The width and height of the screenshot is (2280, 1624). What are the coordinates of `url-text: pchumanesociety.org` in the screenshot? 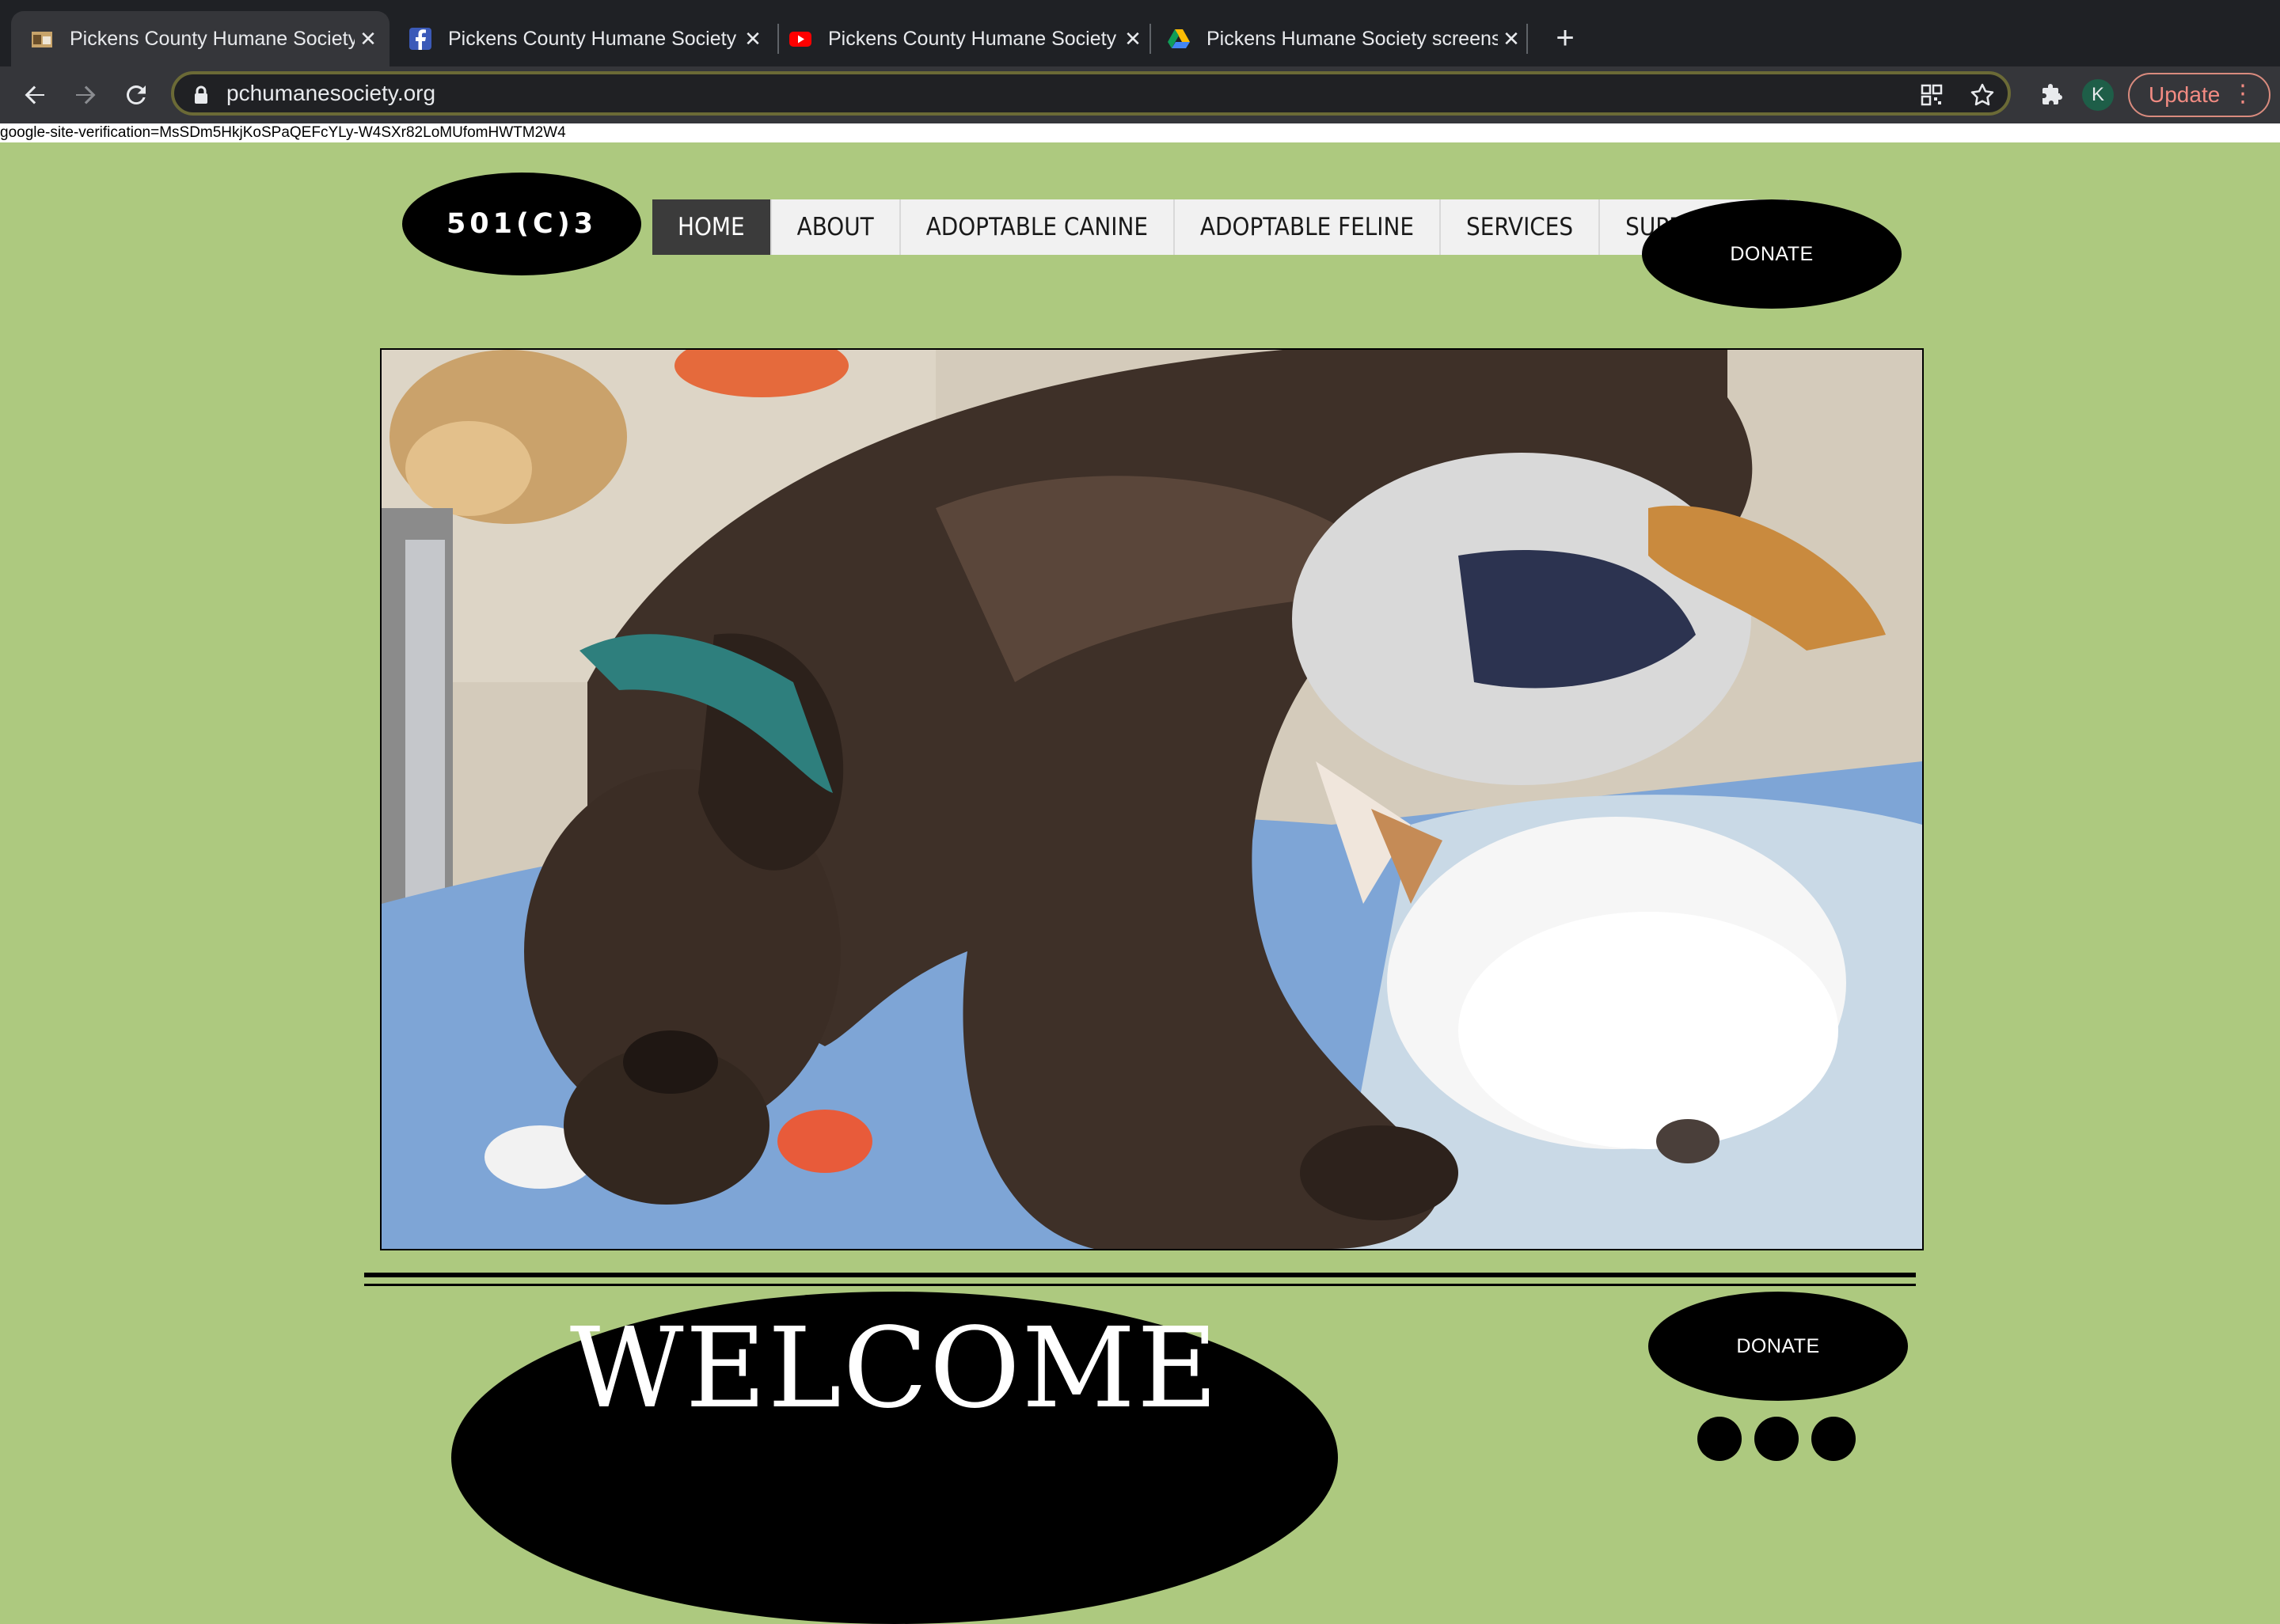 It's located at (330, 93).